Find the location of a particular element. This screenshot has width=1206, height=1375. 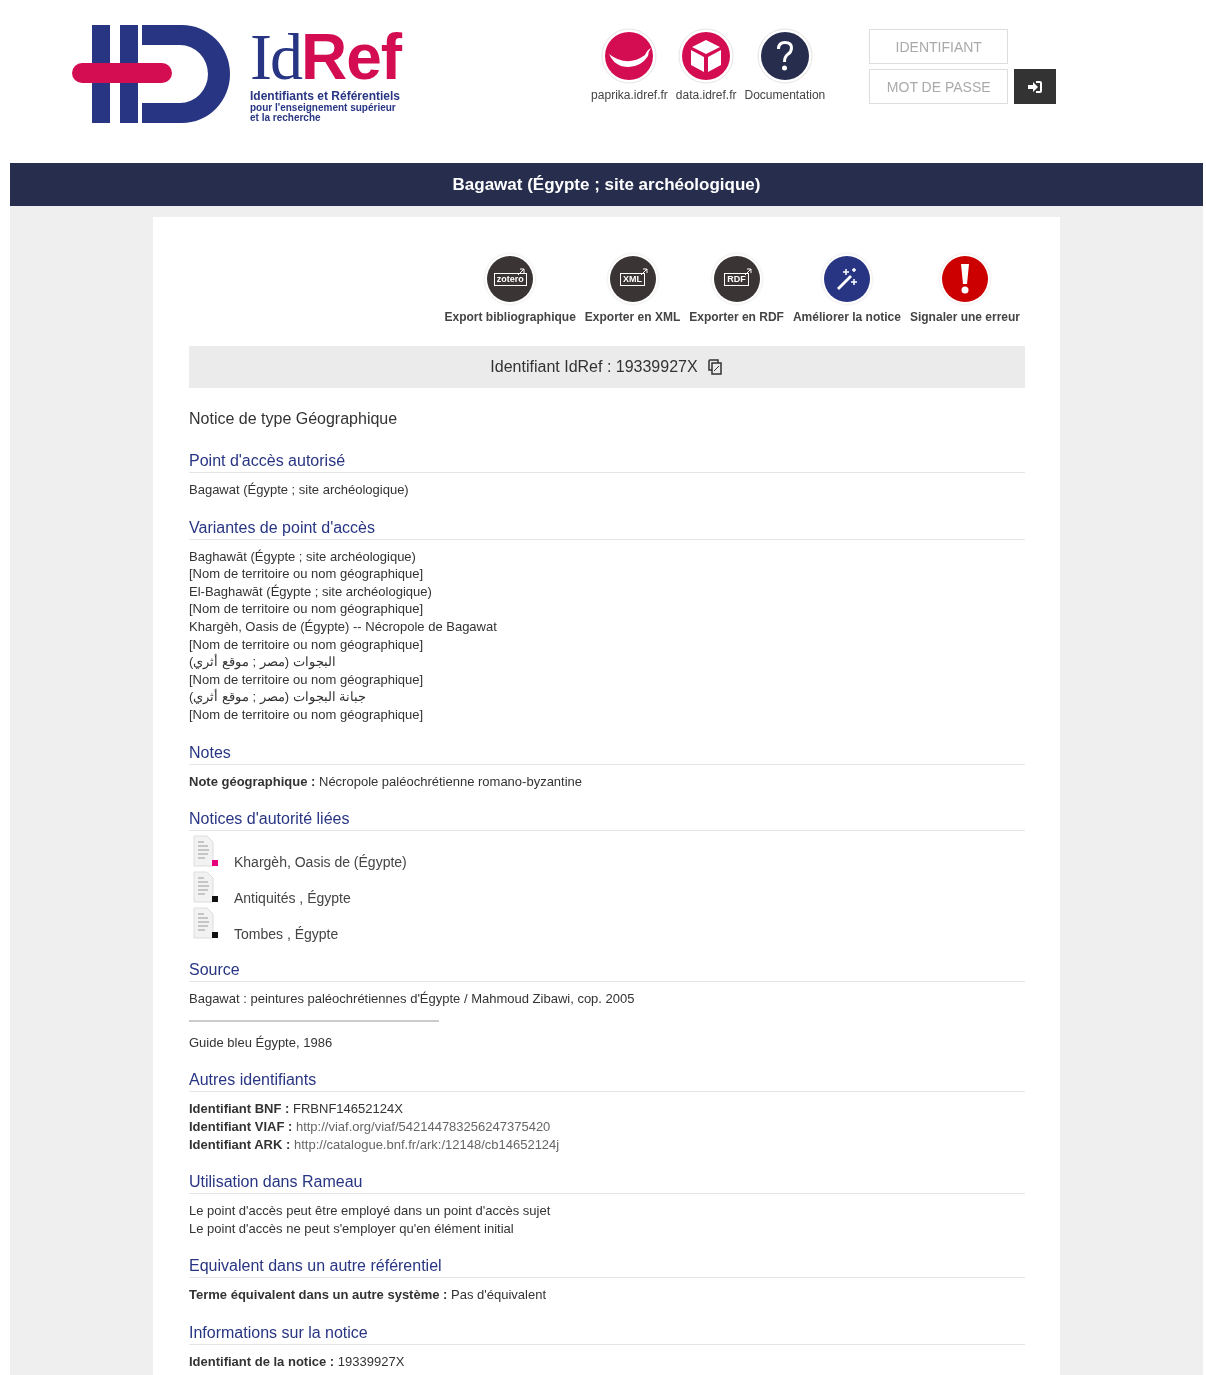

text-line: البجوات (مصر ; موقع أثري) is located at coordinates (263, 662).